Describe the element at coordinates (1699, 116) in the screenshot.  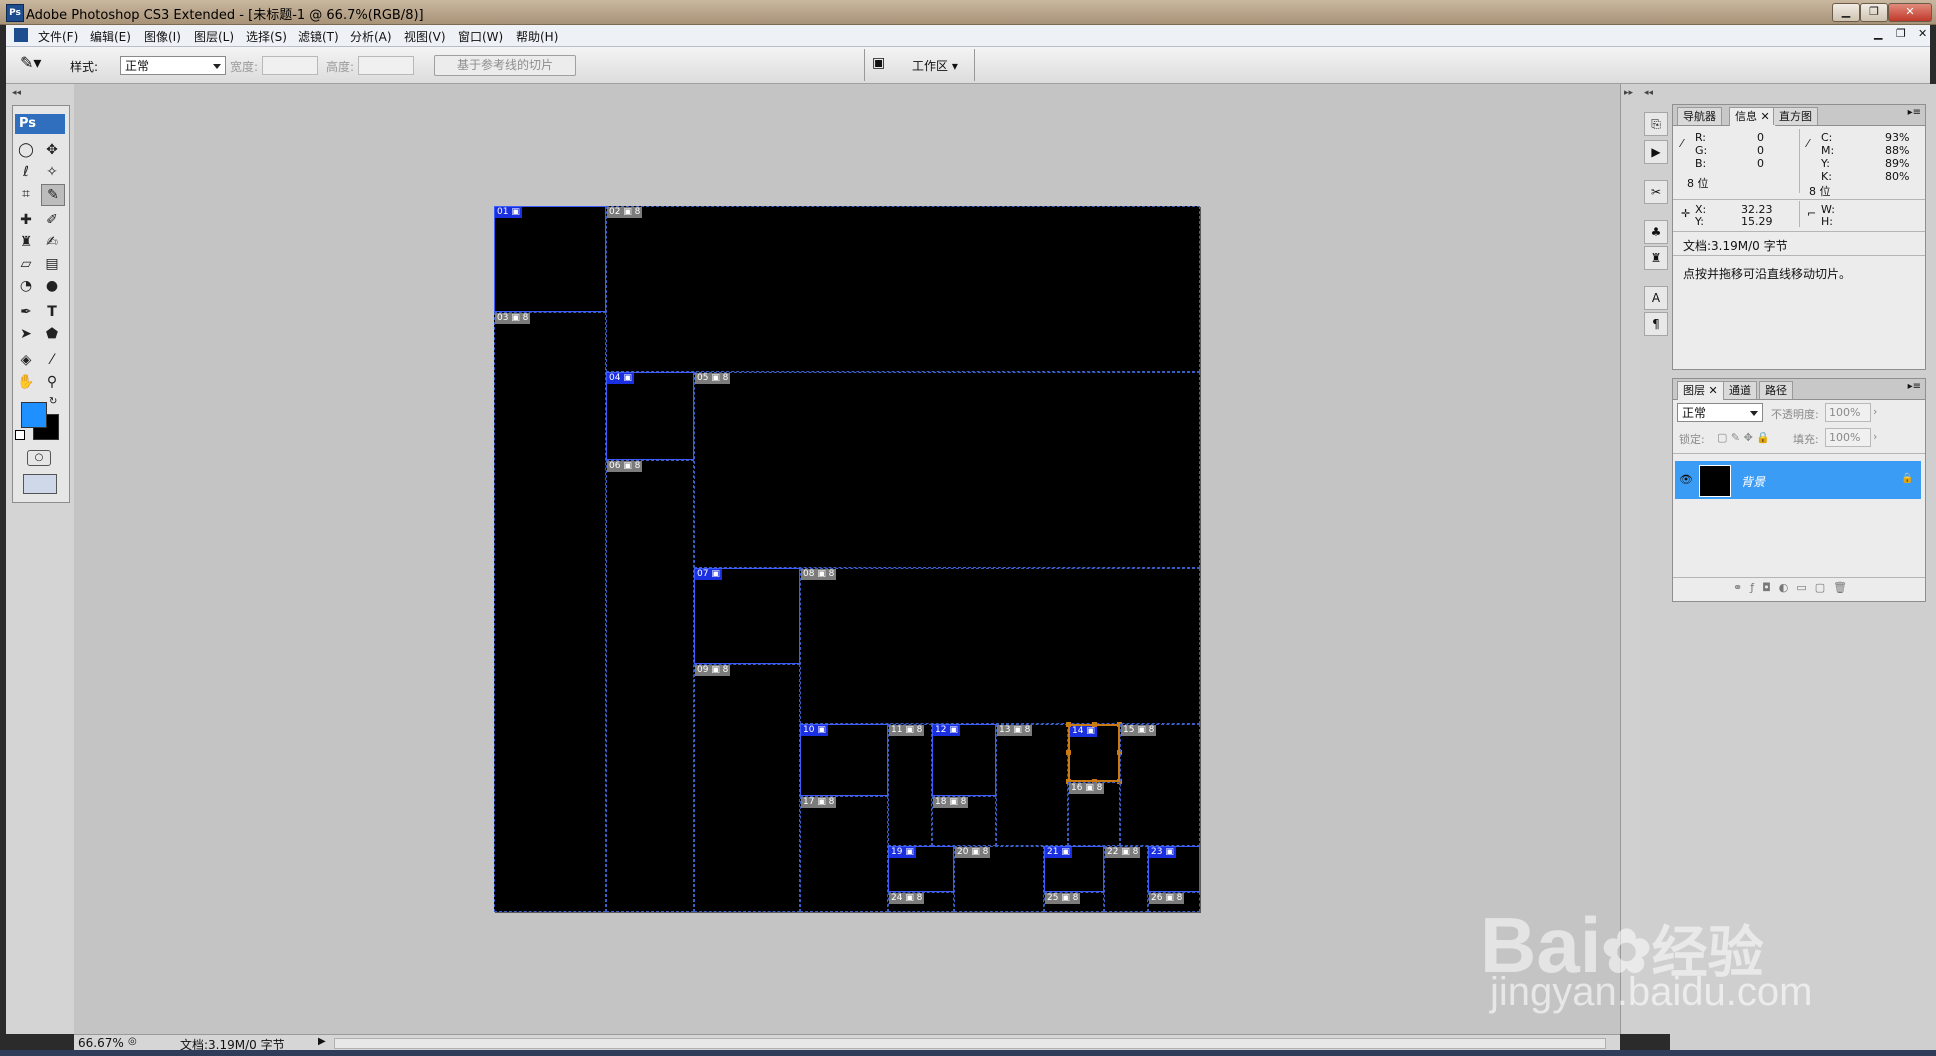
I see `tab-navigator: 导航器` at that location.